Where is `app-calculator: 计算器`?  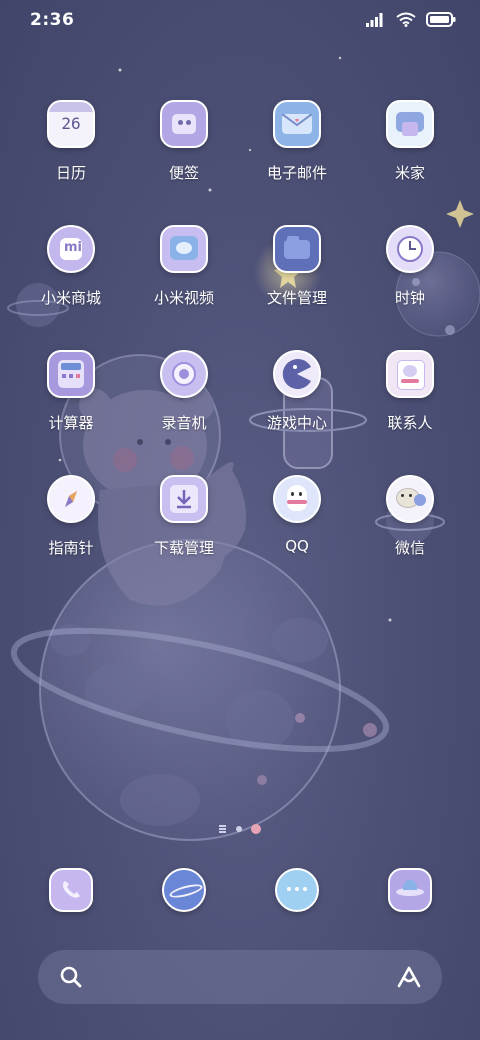 app-calculator: 计算器 is located at coordinates (71, 391).